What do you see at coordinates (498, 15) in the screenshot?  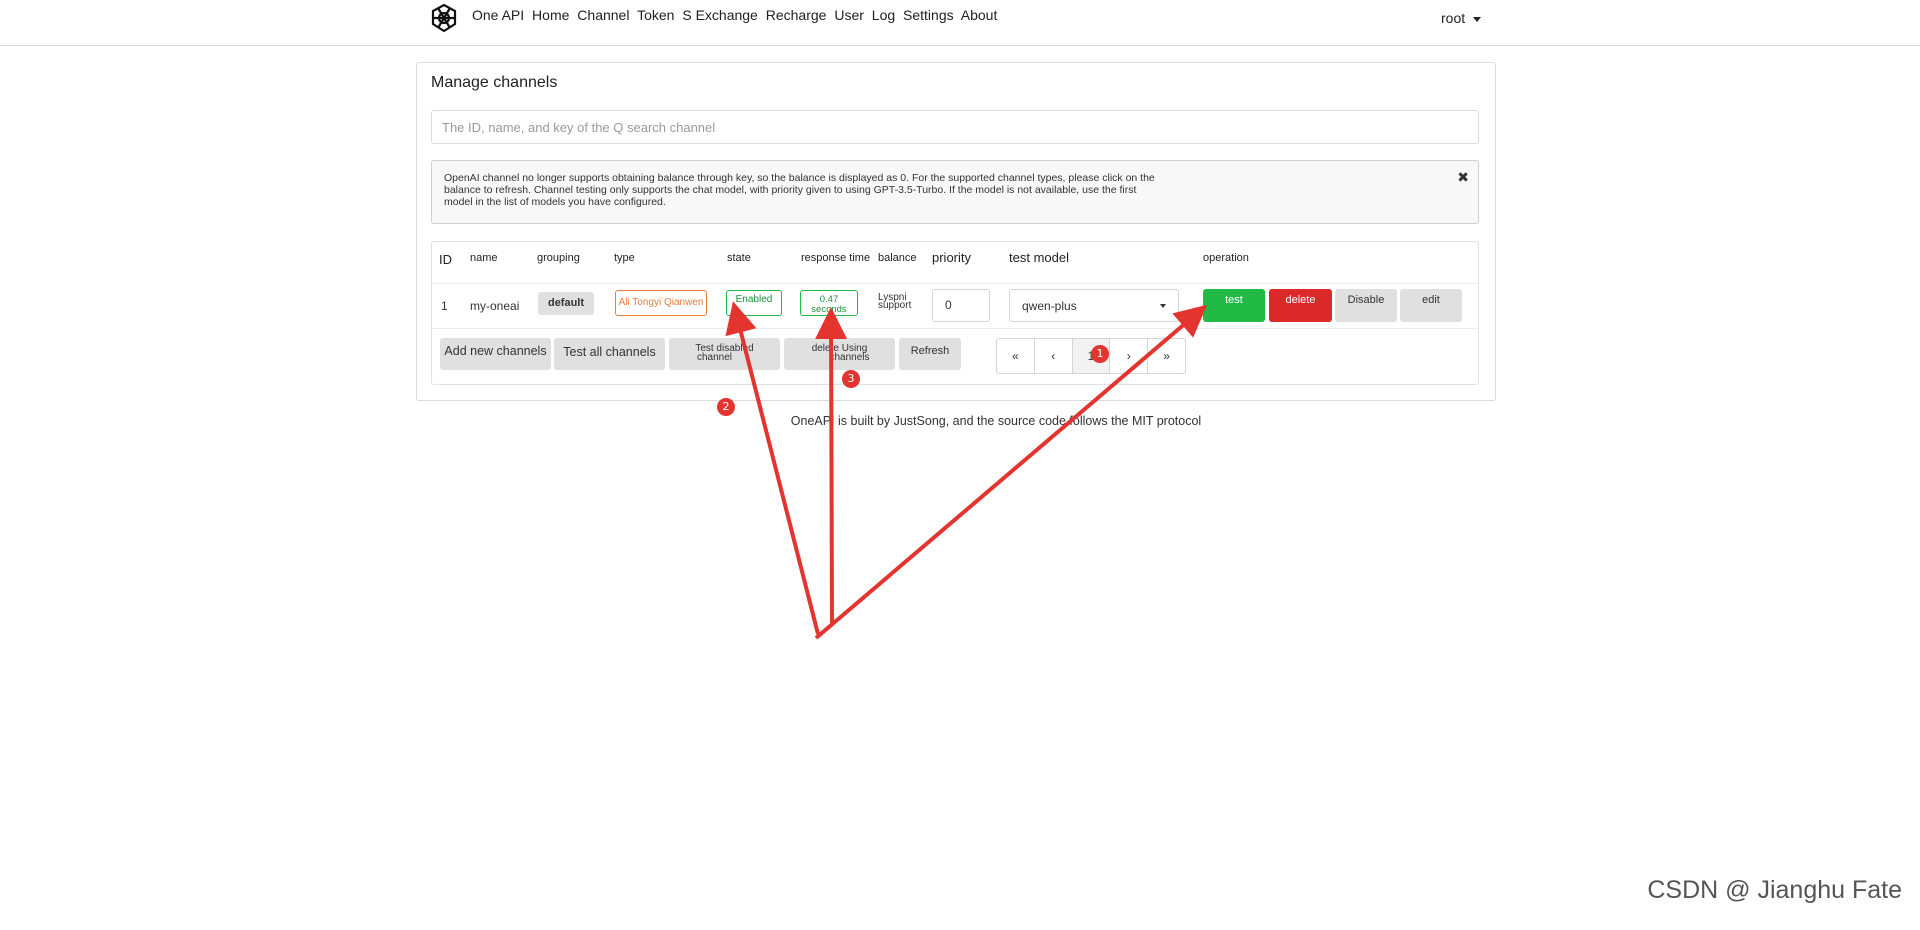 I see `nav-brand: One API` at bounding box center [498, 15].